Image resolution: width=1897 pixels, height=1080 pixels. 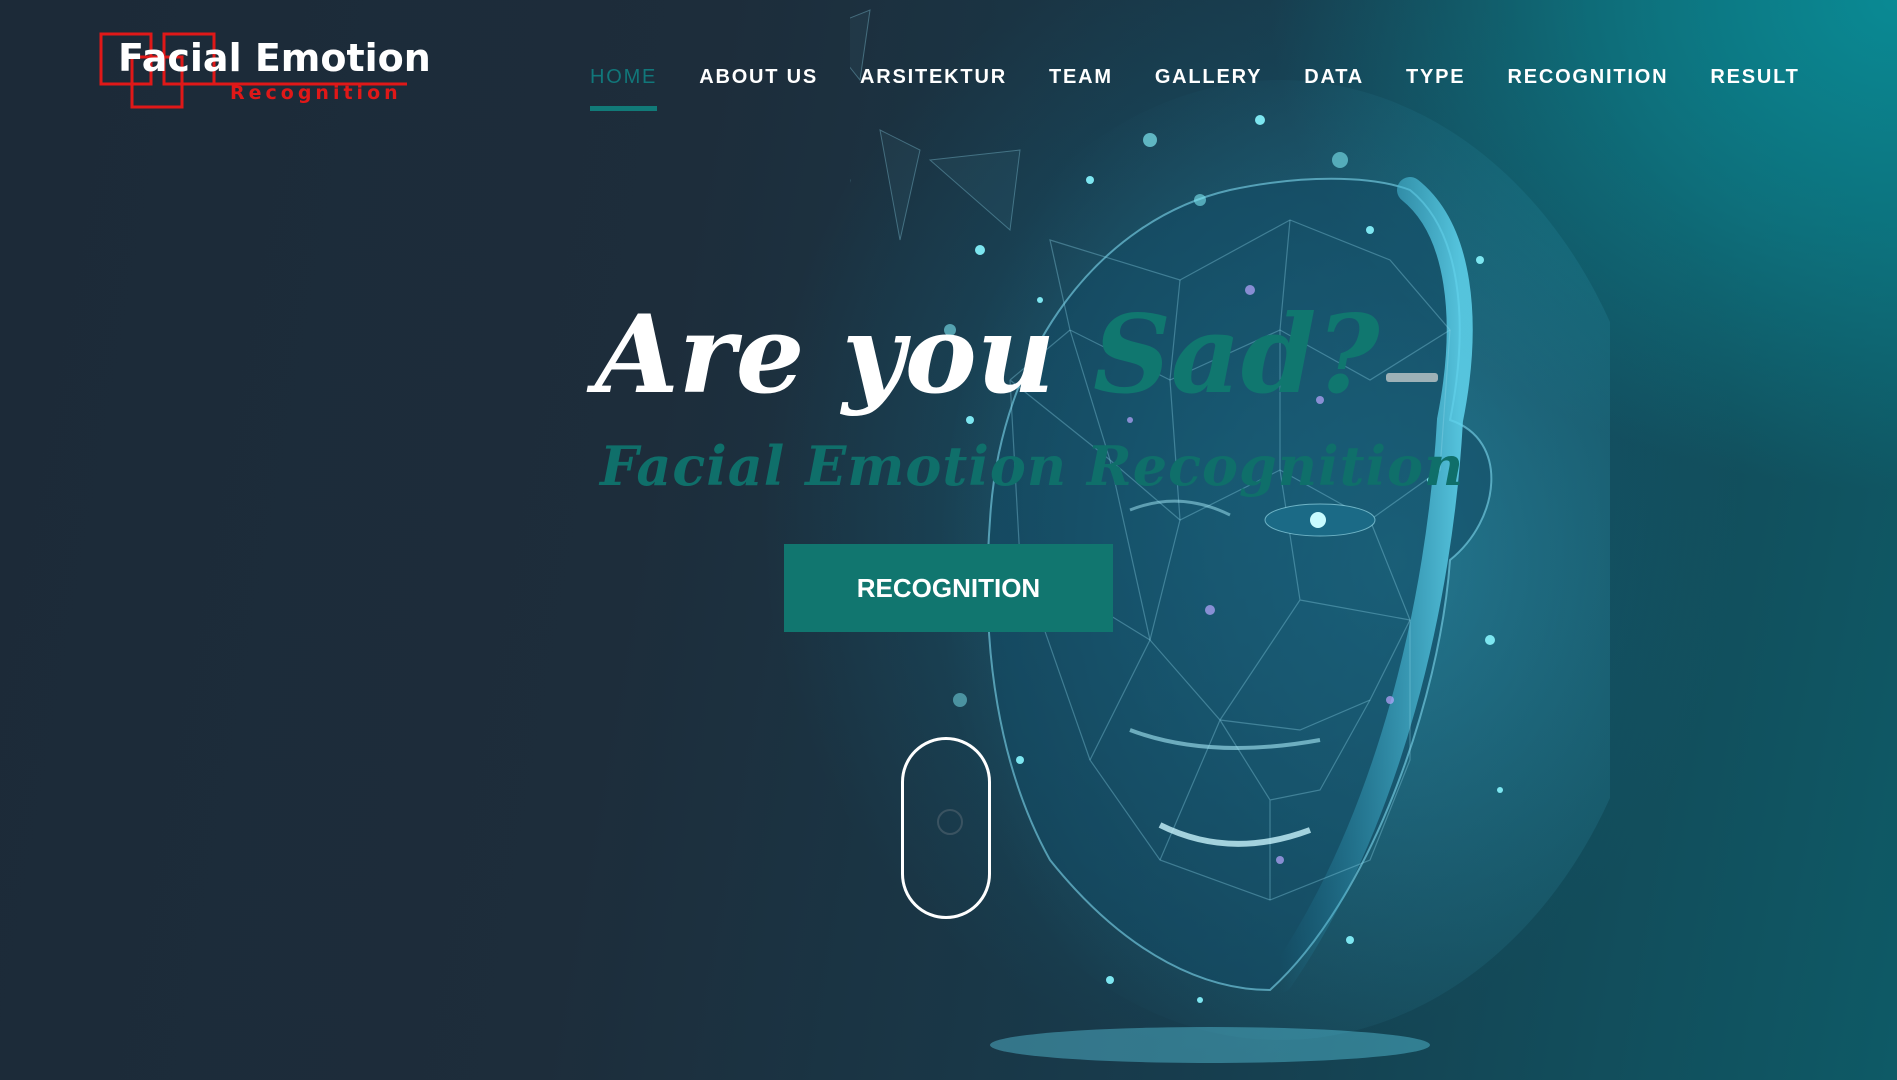 What do you see at coordinates (758, 88) in the screenshot?
I see `nav-item-about-us: ABOUT US` at bounding box center [758, 88].